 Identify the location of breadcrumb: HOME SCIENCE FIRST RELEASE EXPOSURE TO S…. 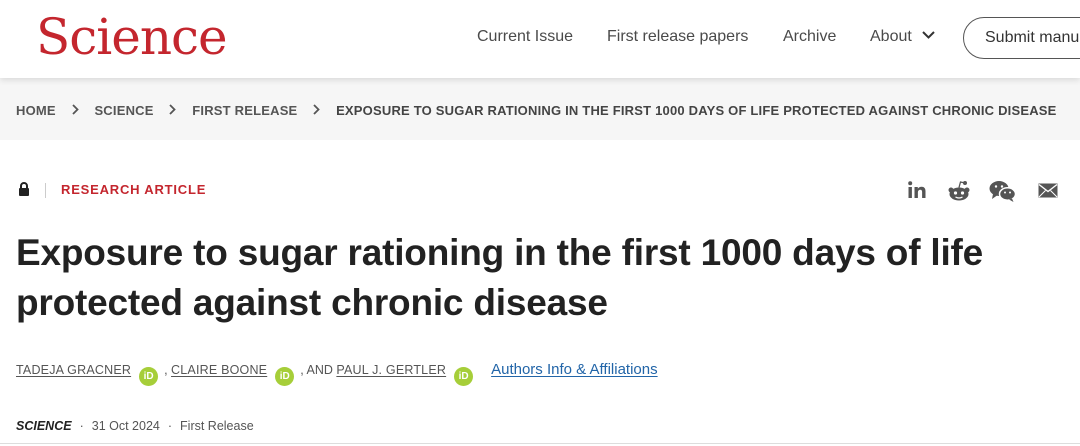
(536, 110).